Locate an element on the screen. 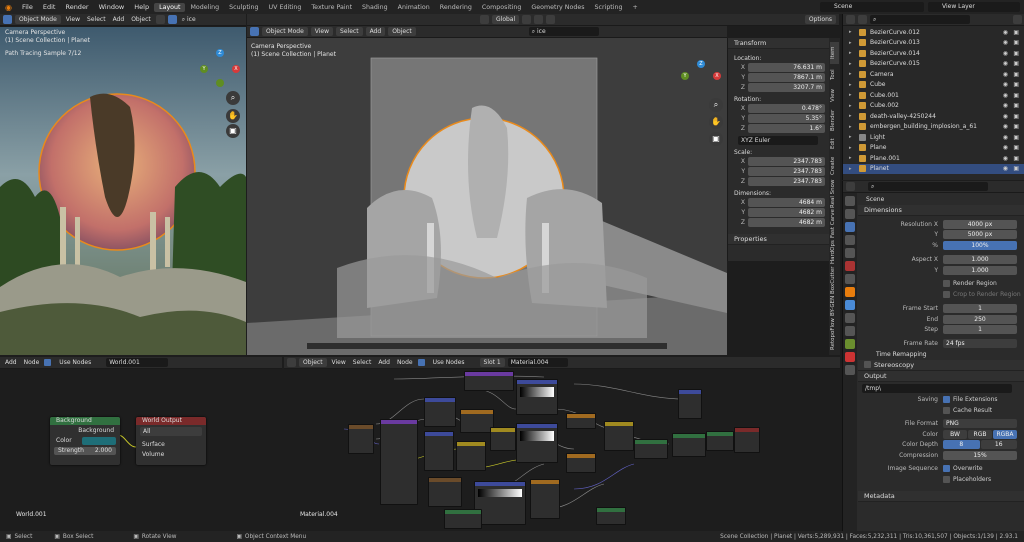  main-object-mode-dropdown: Object Mode is located at coordinates (285, 31).